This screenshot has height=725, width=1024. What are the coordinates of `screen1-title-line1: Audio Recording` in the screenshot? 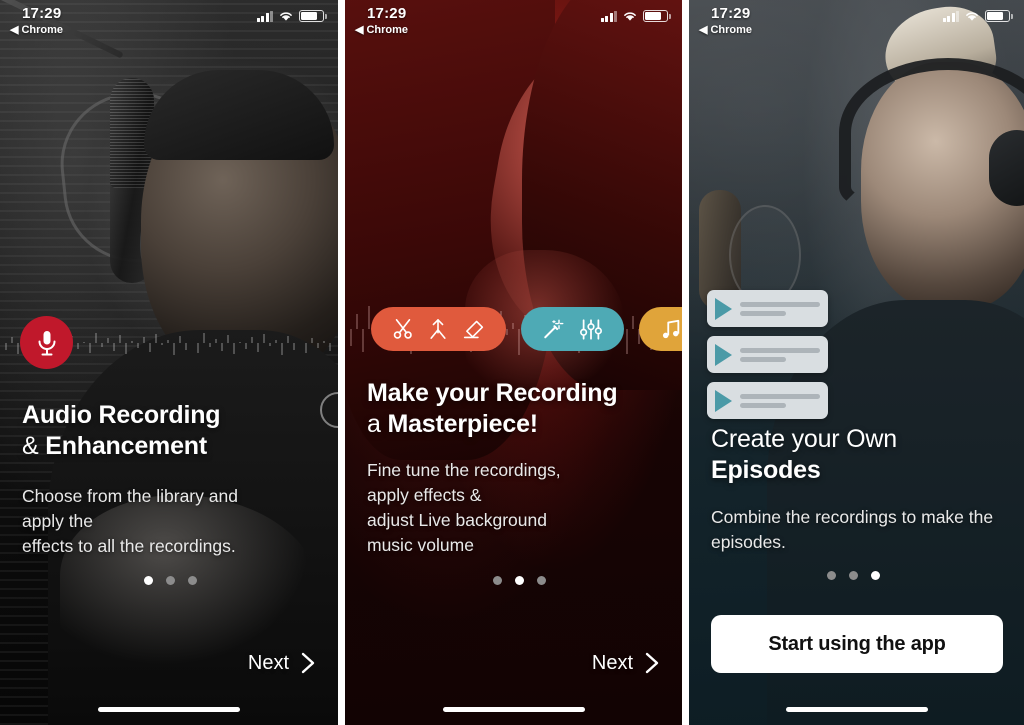 It's located at (121, 415).